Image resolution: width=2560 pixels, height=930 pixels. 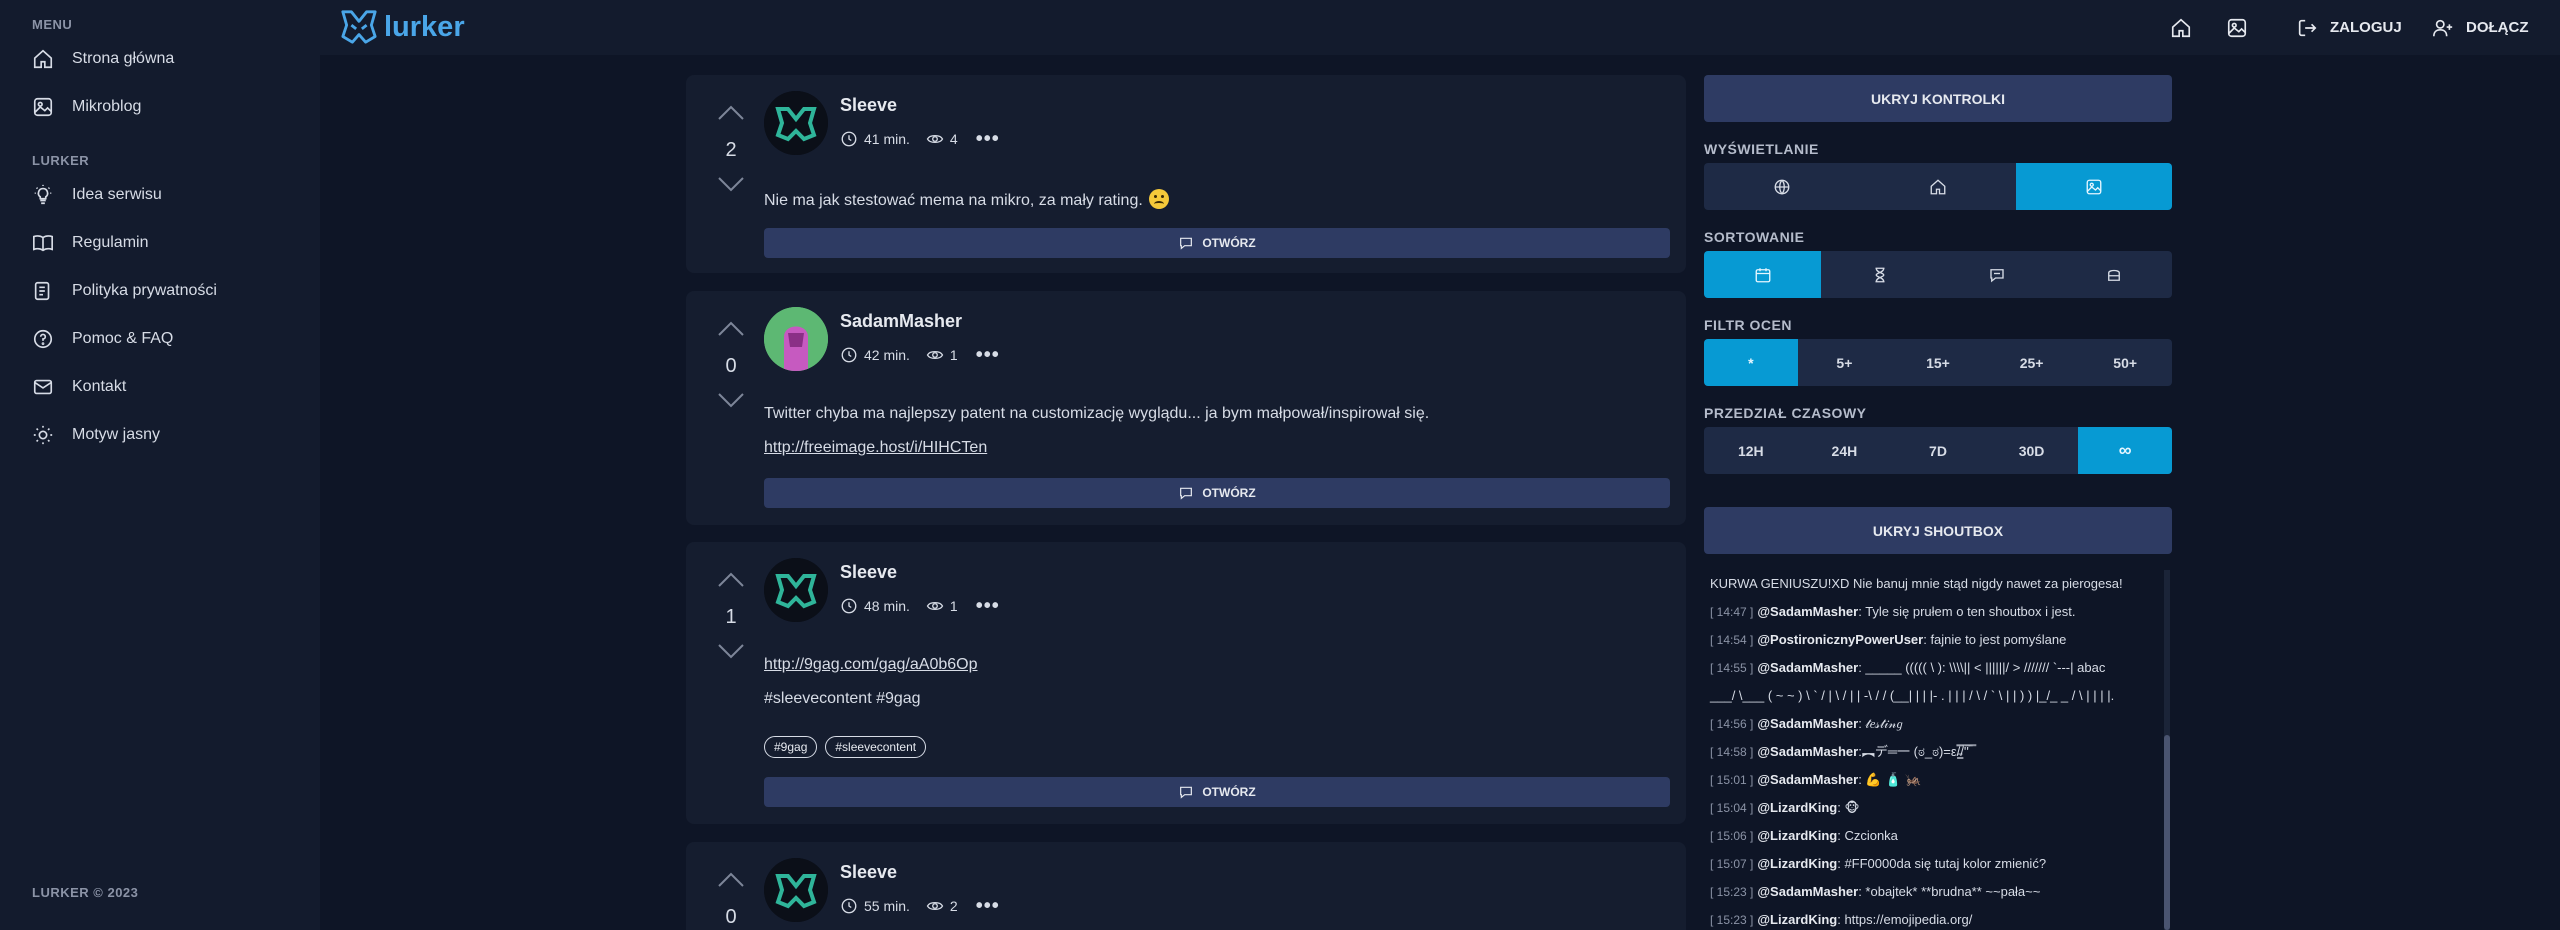 I want to click on image-icon, so click(x=2094, y=186).